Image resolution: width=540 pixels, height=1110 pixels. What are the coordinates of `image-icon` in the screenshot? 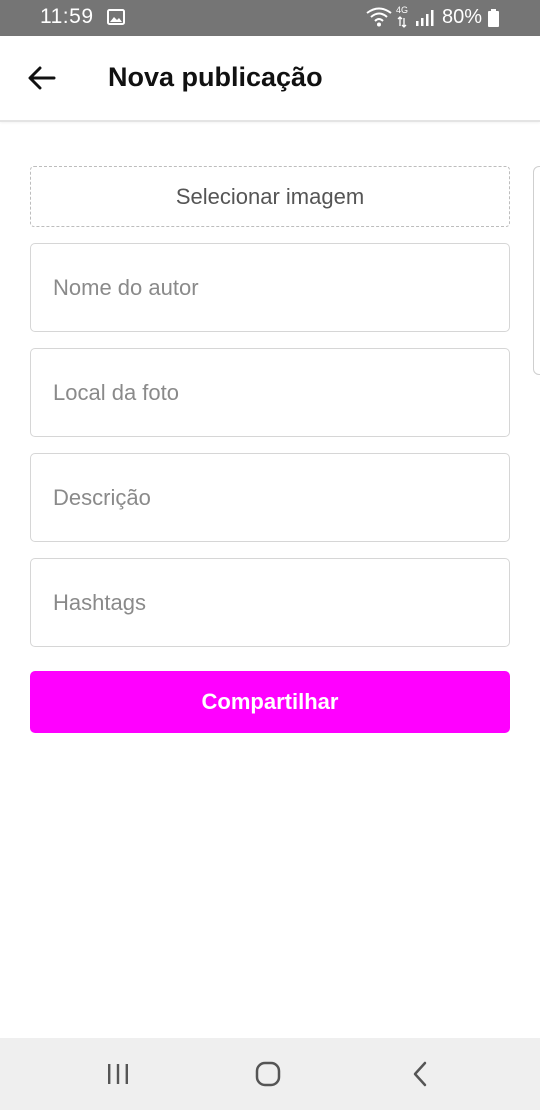 It's located at (116, 17).